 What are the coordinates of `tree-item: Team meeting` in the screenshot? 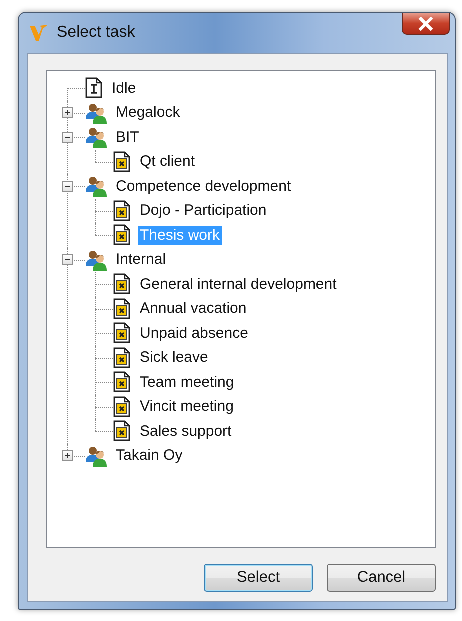 It's located at (187, 382).